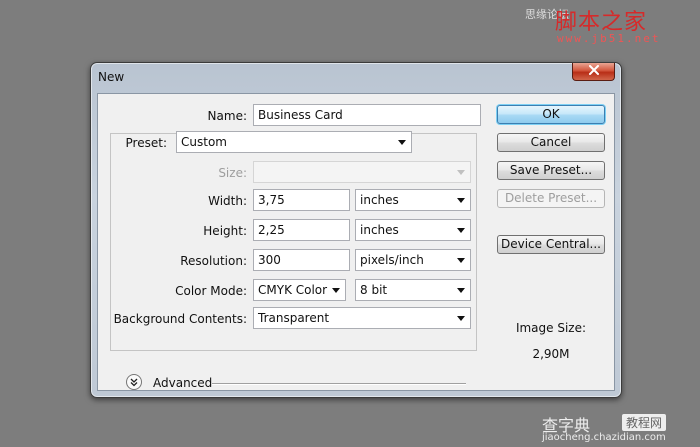 This screenshot has height=447, width=700. What do you see at coordinates (301, 200) in the screenshot?
I see `width-input: 3,75` at bounding box center [301, 200].